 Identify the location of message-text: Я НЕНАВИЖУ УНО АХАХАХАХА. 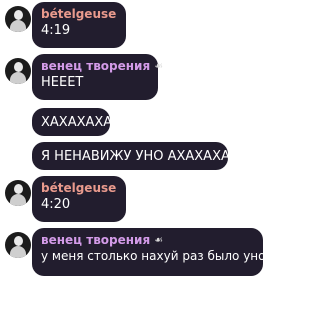
(144, 156).